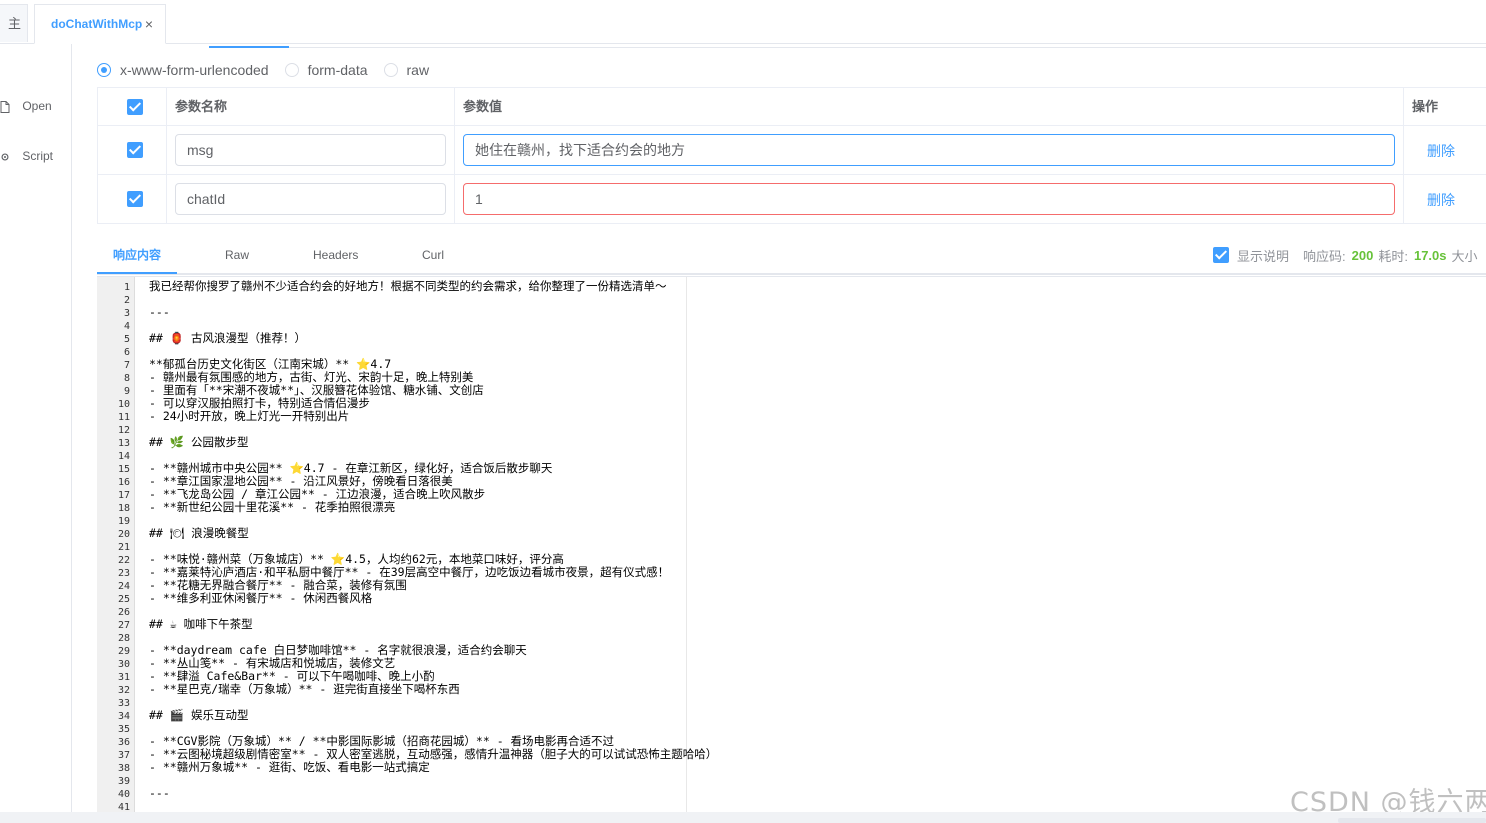 The height and width of the screenshot is (823, 1486). I want to click on rail-item-label: Open, so click(37, 106).